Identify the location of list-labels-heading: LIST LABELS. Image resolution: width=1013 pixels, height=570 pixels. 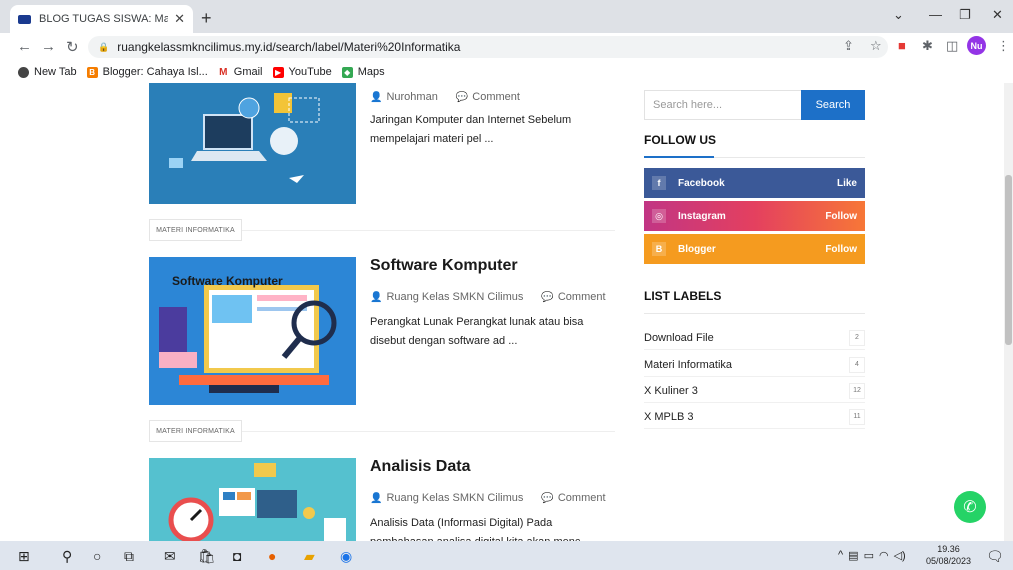
(683, 296).